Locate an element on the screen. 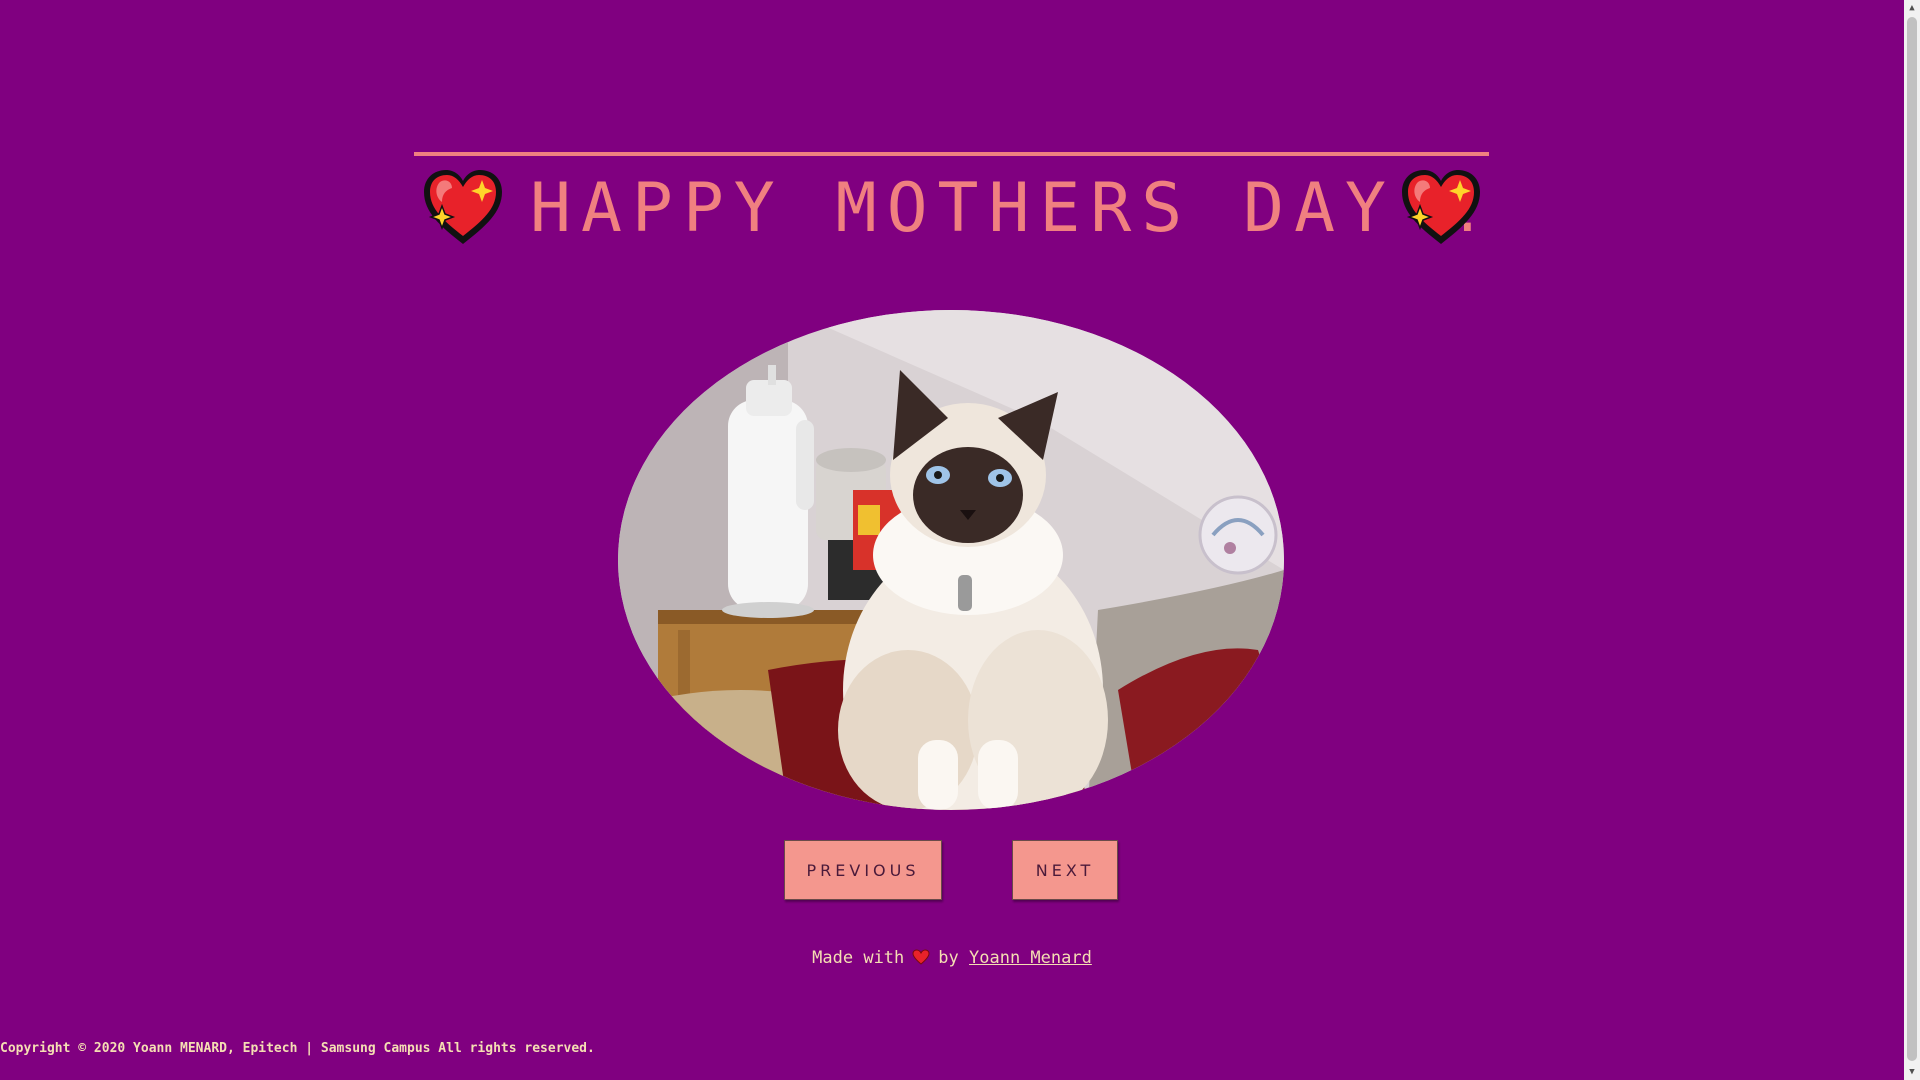  previous-button: PREVIOUS is located at coordinates (863, 870).